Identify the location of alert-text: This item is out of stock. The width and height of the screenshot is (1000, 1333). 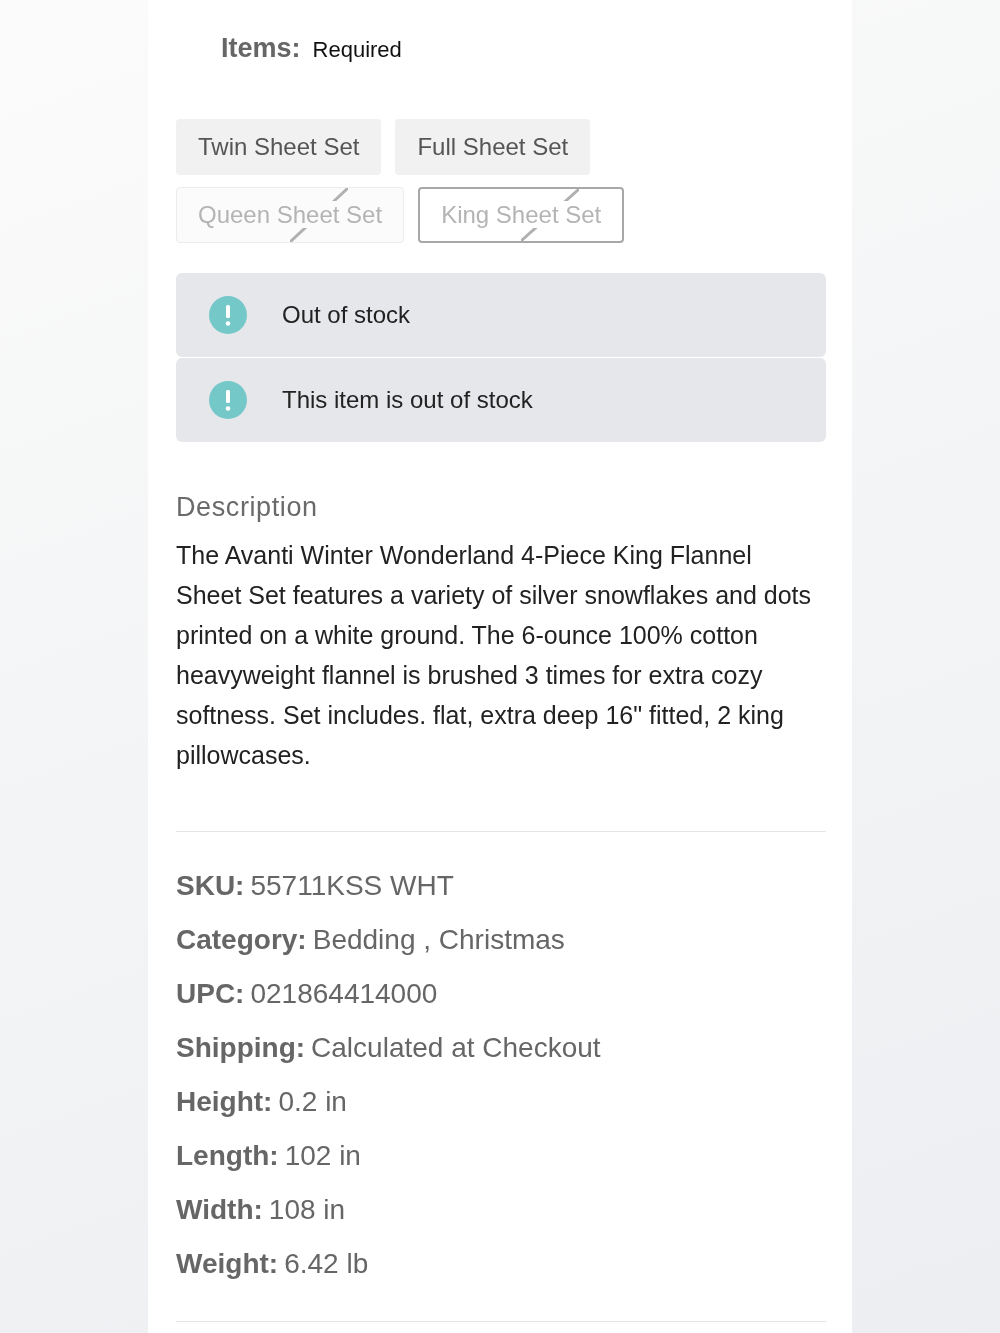
(407, 400).